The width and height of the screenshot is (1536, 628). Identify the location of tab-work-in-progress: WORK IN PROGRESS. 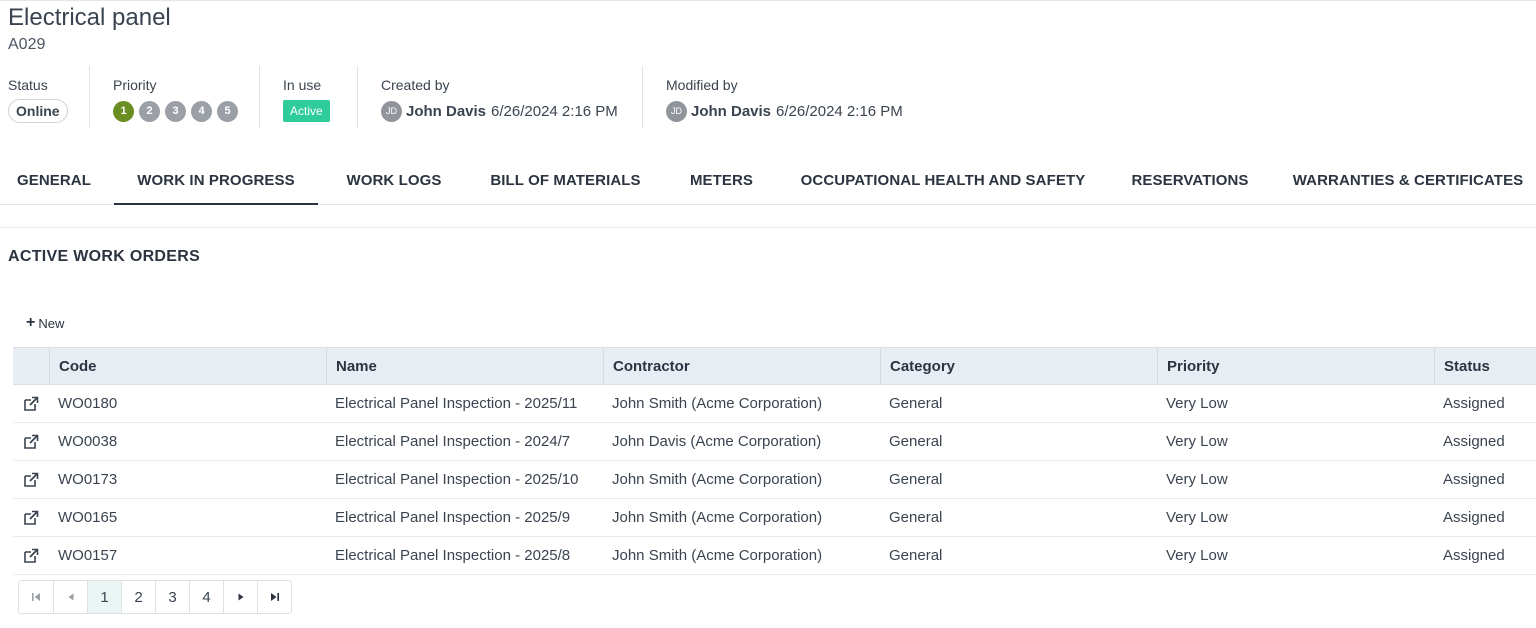
(216, 181).